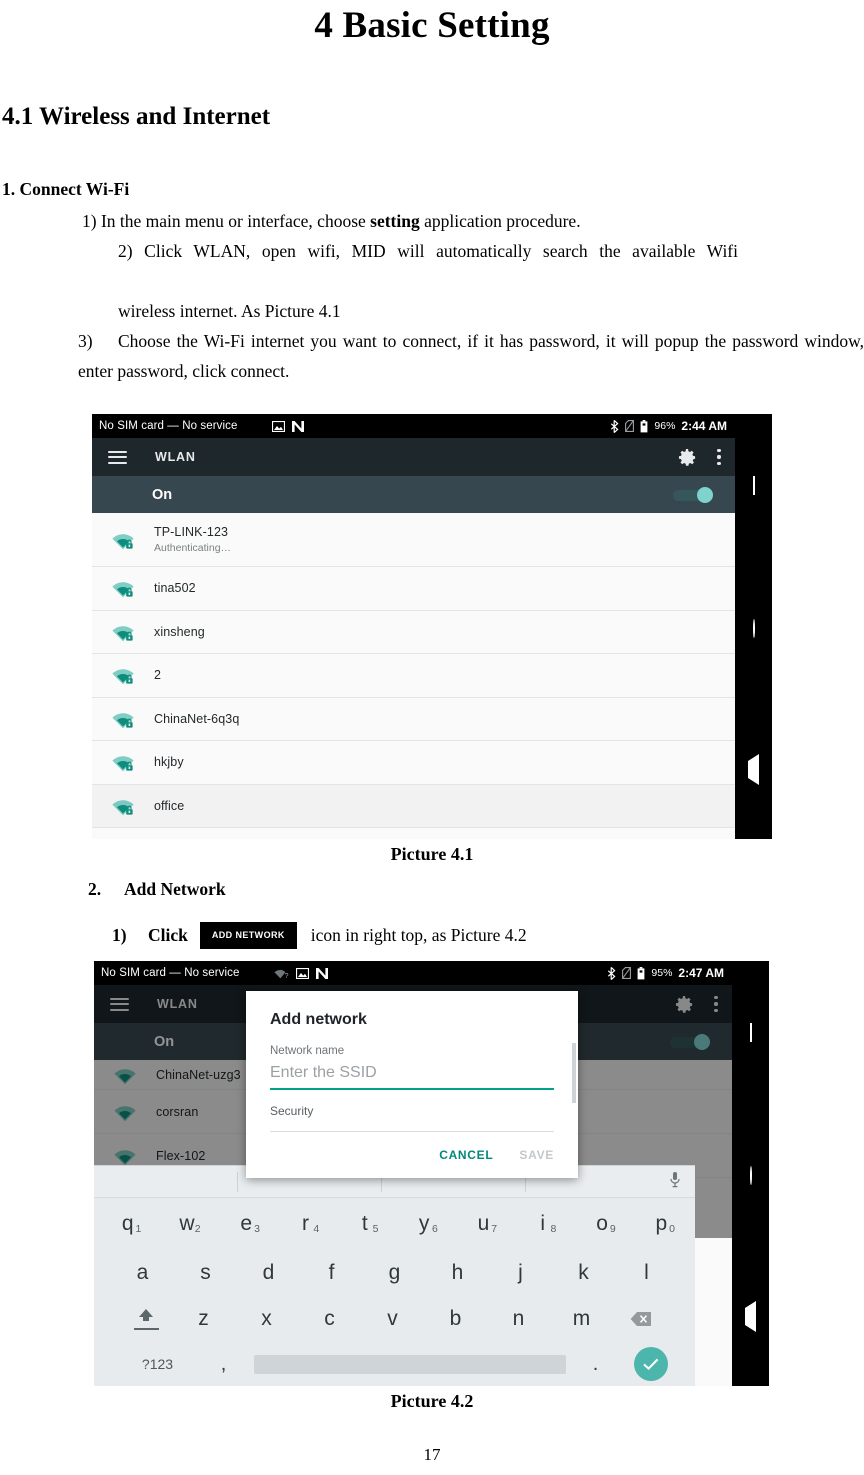  What do you see at coordinates (246, 1224) in the screenshot?
I see `key-e: 3e` at bounding box center [246, 1224].